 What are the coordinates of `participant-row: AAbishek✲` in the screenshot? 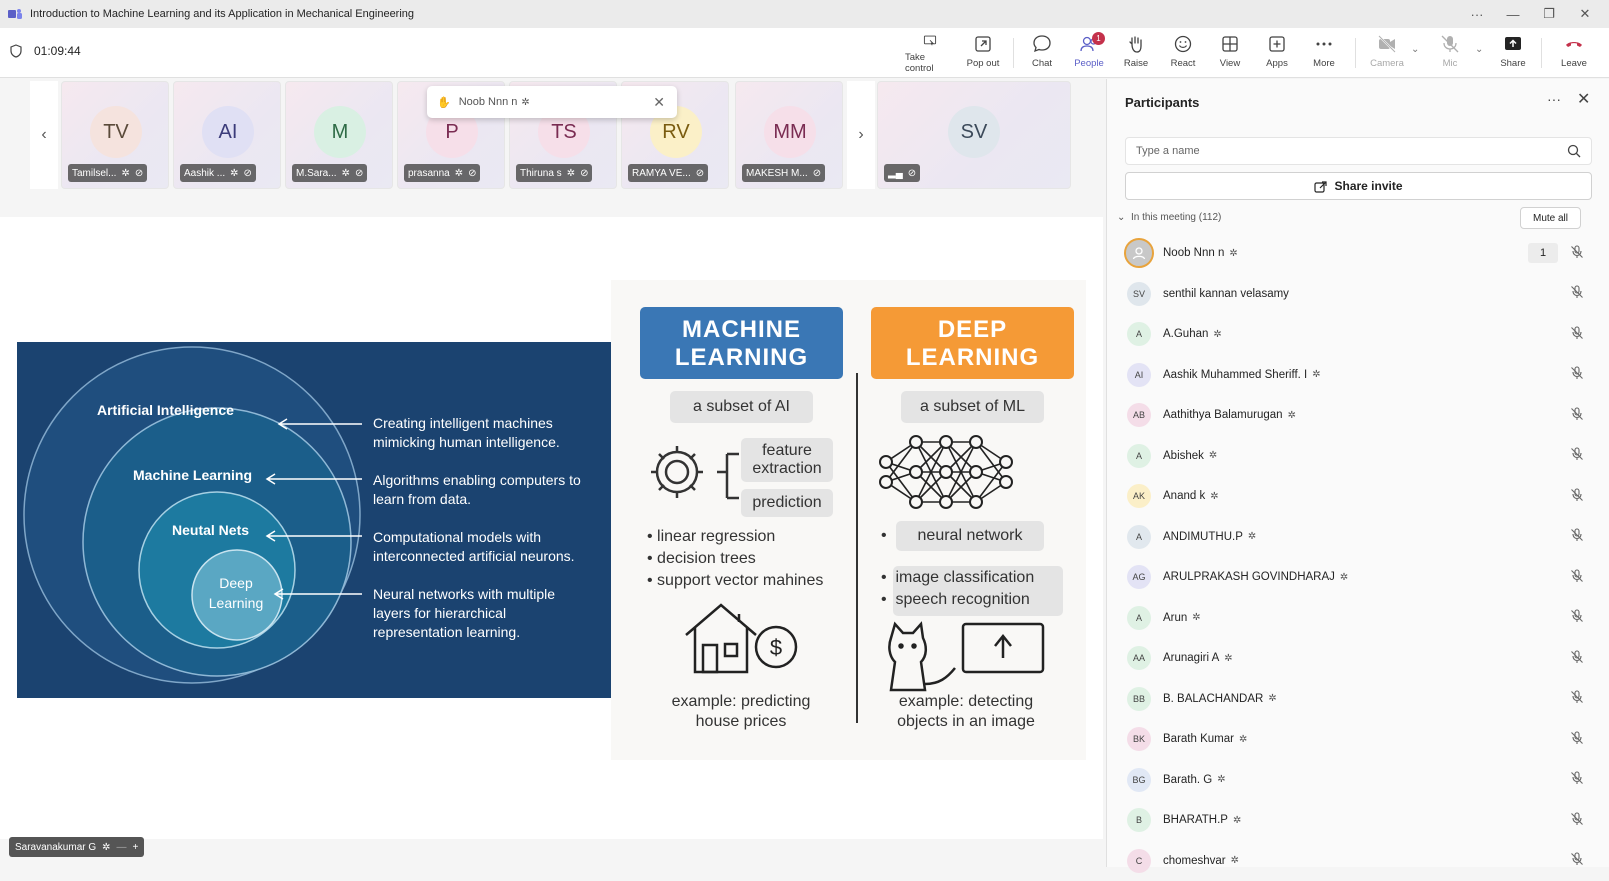 It's located at (1358, 456).